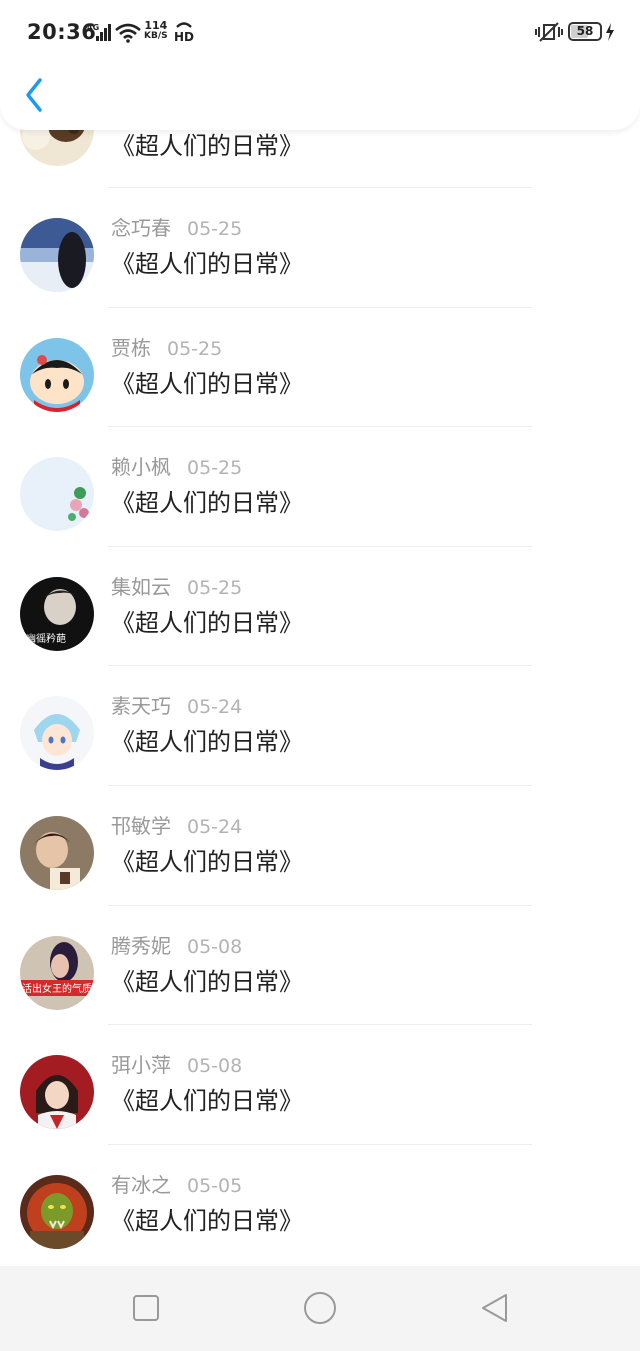  I want to click on item-meta: 赖小枫 05-25, so click(176, 467).